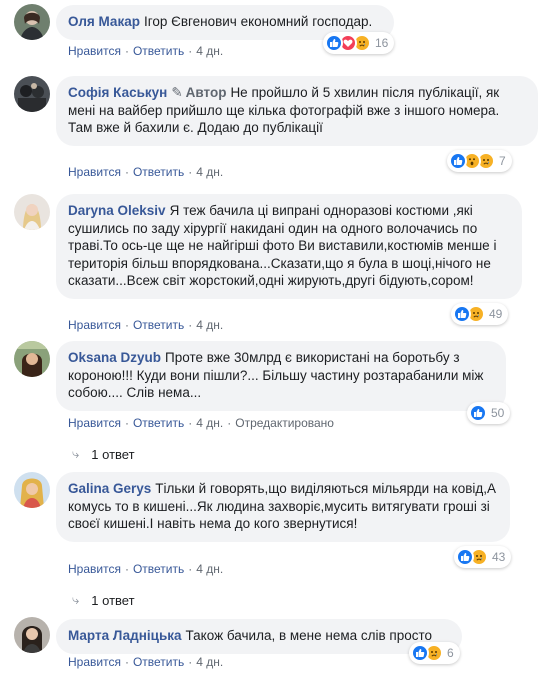  What do you see at coordinates (496, 314) in the screenshot?
I see `reaction-count: 49` at bounding box center [496, 314].